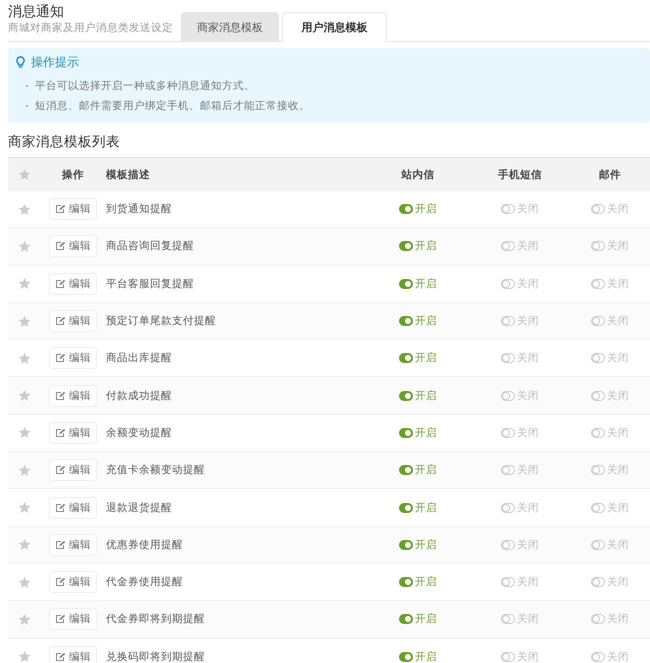  What do you see at coordinates (230, 27) in the screenshot?
I see `tab: 商家消息模板` at bounding box center [230, 27].